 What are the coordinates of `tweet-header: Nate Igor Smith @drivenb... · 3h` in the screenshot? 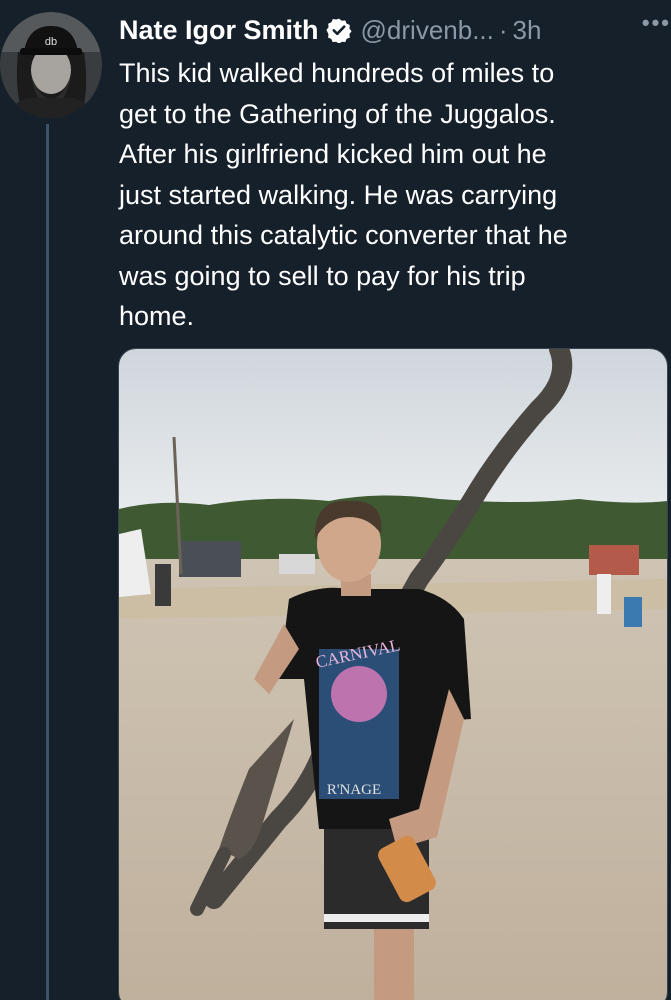 It's located at (394, 30).